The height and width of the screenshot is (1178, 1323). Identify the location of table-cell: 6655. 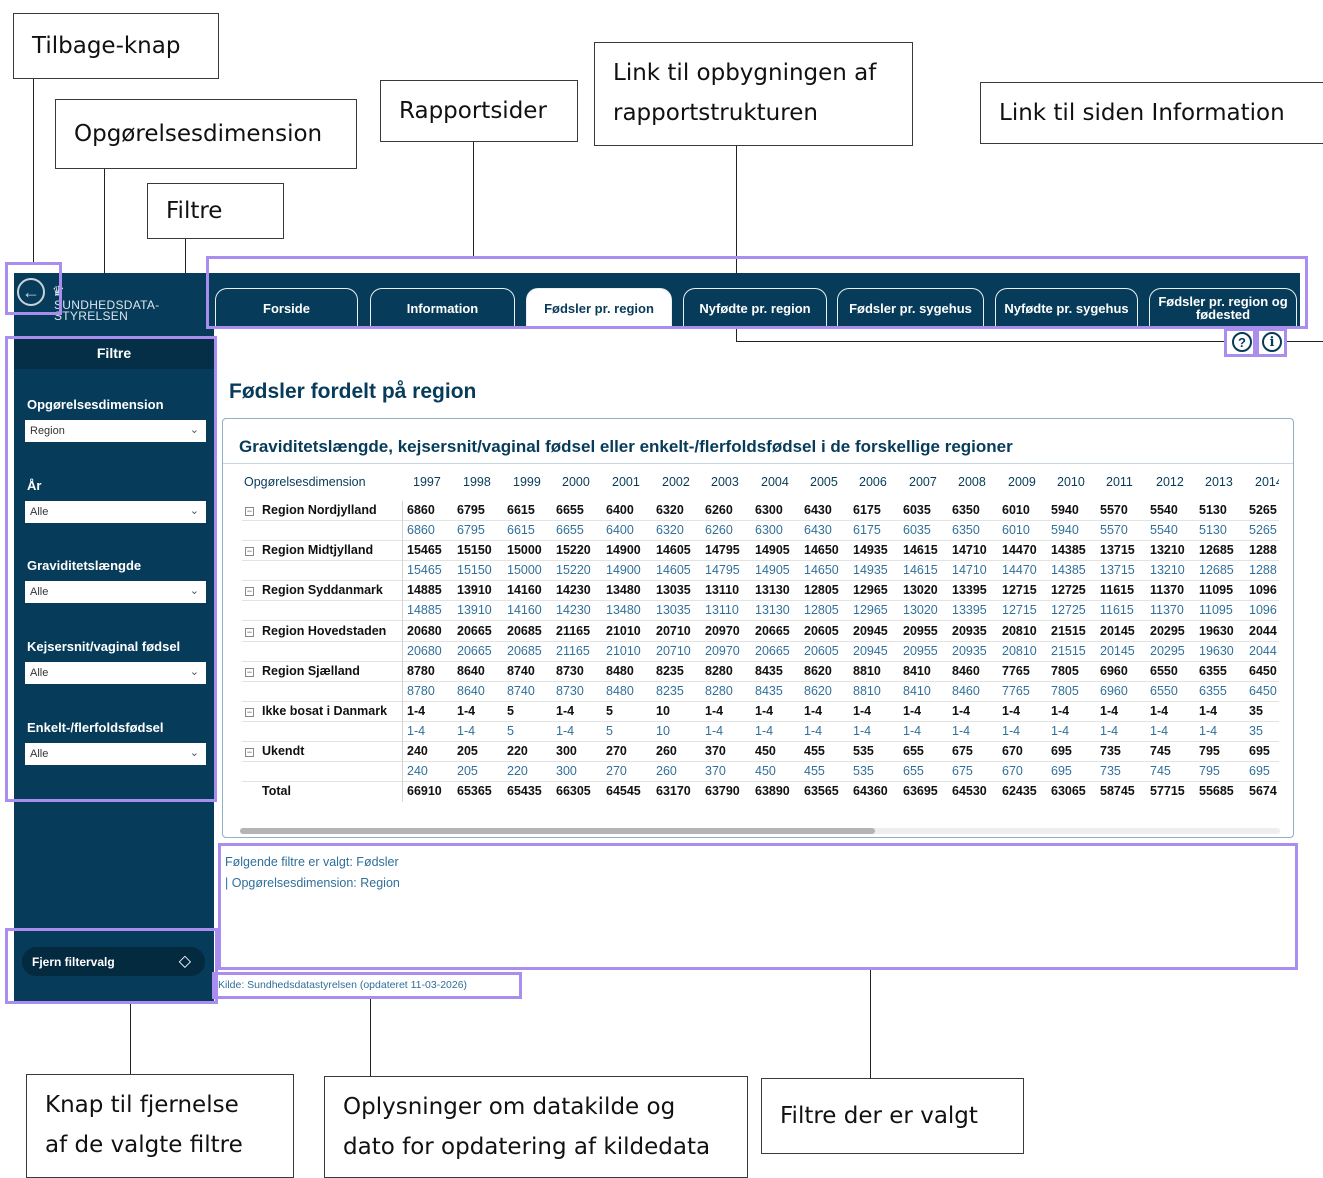
(570, 530).